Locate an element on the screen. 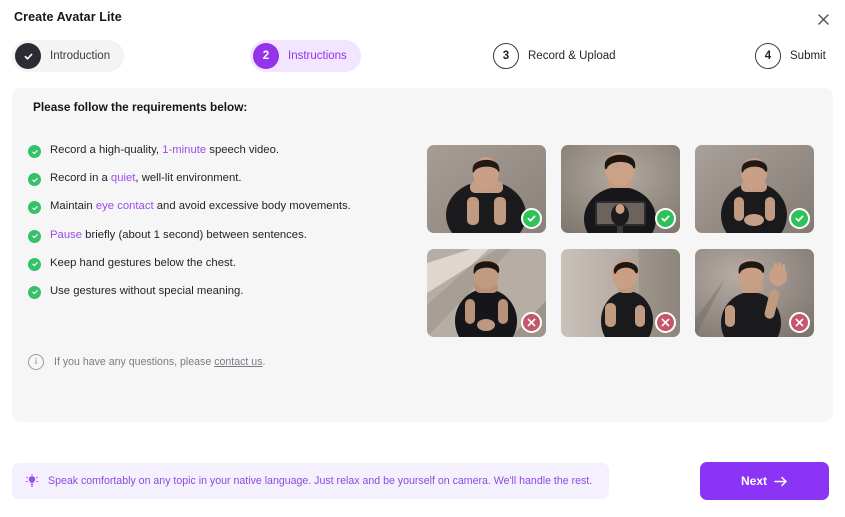 The image size is (845, 517). lightbulb-icon is located at coordinates (32, 481).